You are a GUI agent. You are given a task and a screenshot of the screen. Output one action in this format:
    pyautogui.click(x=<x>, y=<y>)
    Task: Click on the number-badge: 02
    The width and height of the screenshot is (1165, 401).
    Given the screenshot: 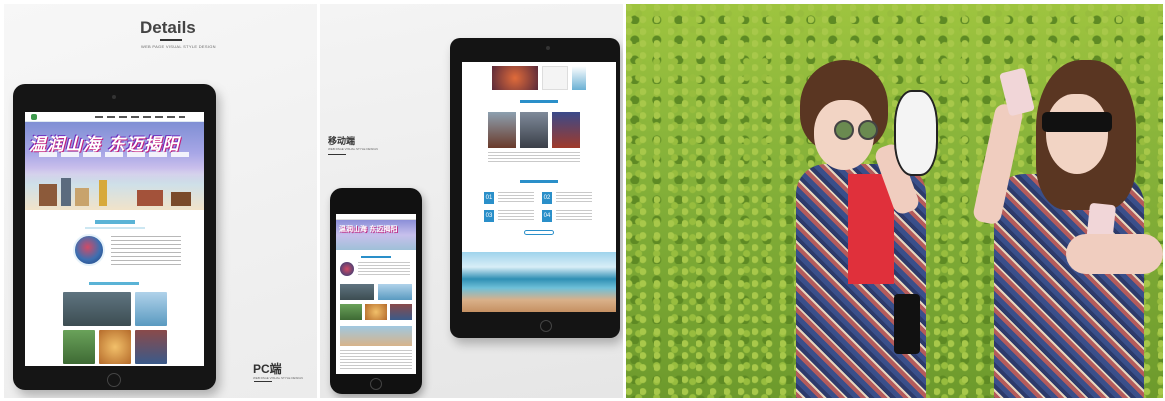 What is the action you would take?
    pyautogui.click(x=547, y=198)
    